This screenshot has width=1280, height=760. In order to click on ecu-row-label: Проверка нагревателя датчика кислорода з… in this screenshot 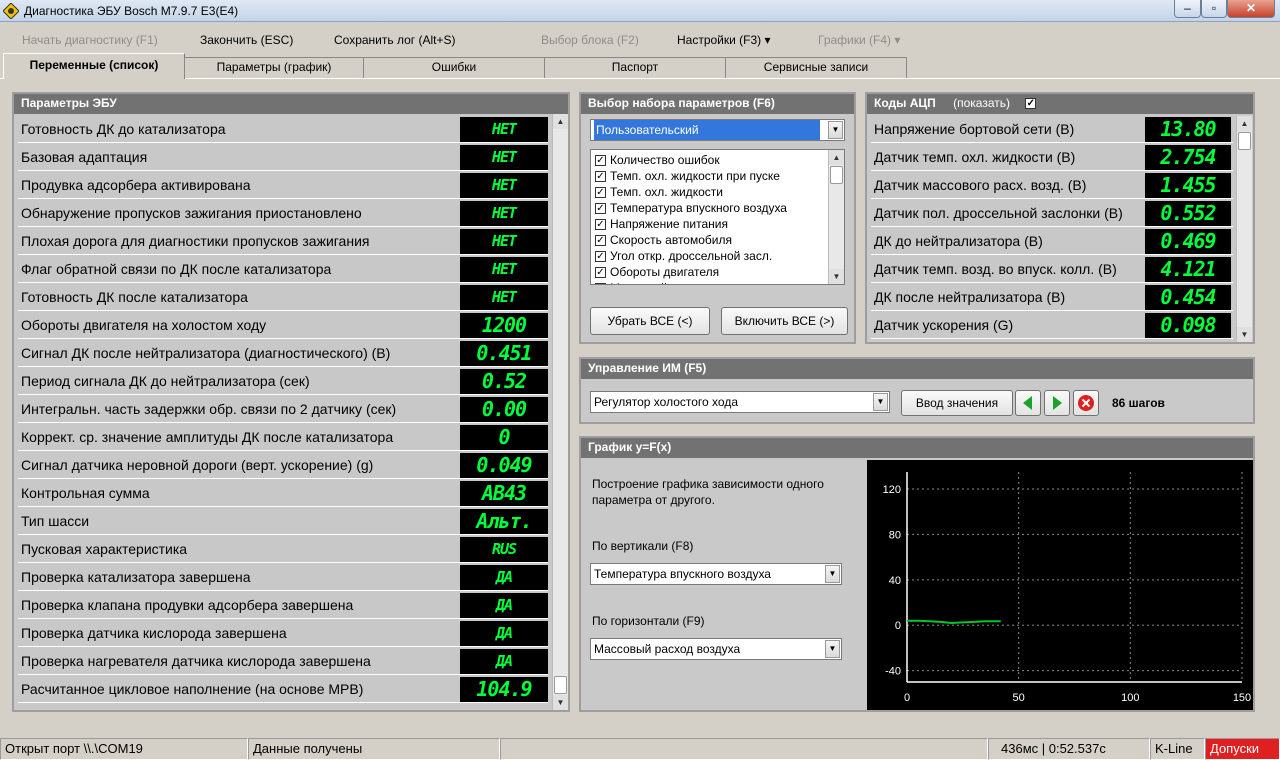, I will do `click(196, 661)`.